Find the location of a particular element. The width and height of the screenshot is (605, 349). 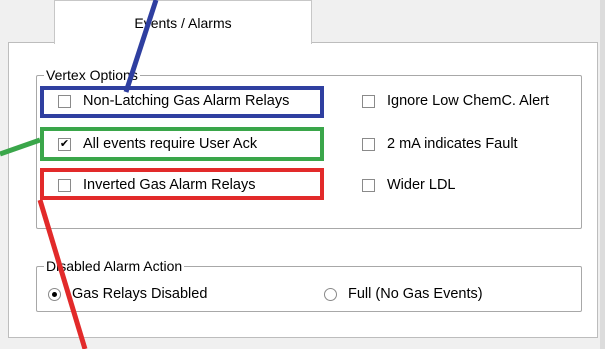

pointer-line-green is located at coordinates (20, 147).